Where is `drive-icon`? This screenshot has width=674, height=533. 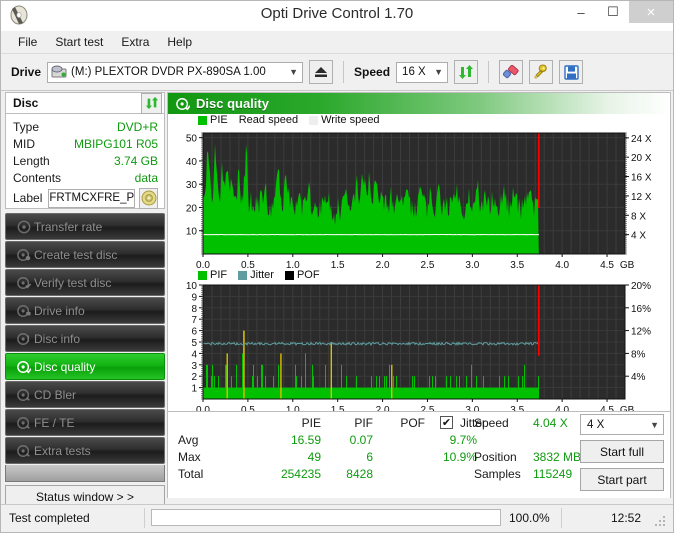
drive-icon is located at coordinates (59, 72).